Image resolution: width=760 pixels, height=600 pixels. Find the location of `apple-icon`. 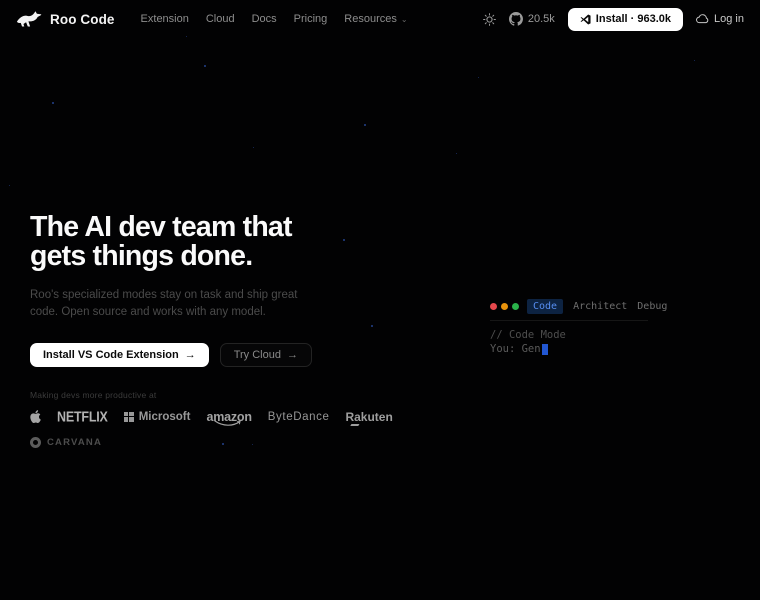

apple-icon is located at coordinates (35, 417).